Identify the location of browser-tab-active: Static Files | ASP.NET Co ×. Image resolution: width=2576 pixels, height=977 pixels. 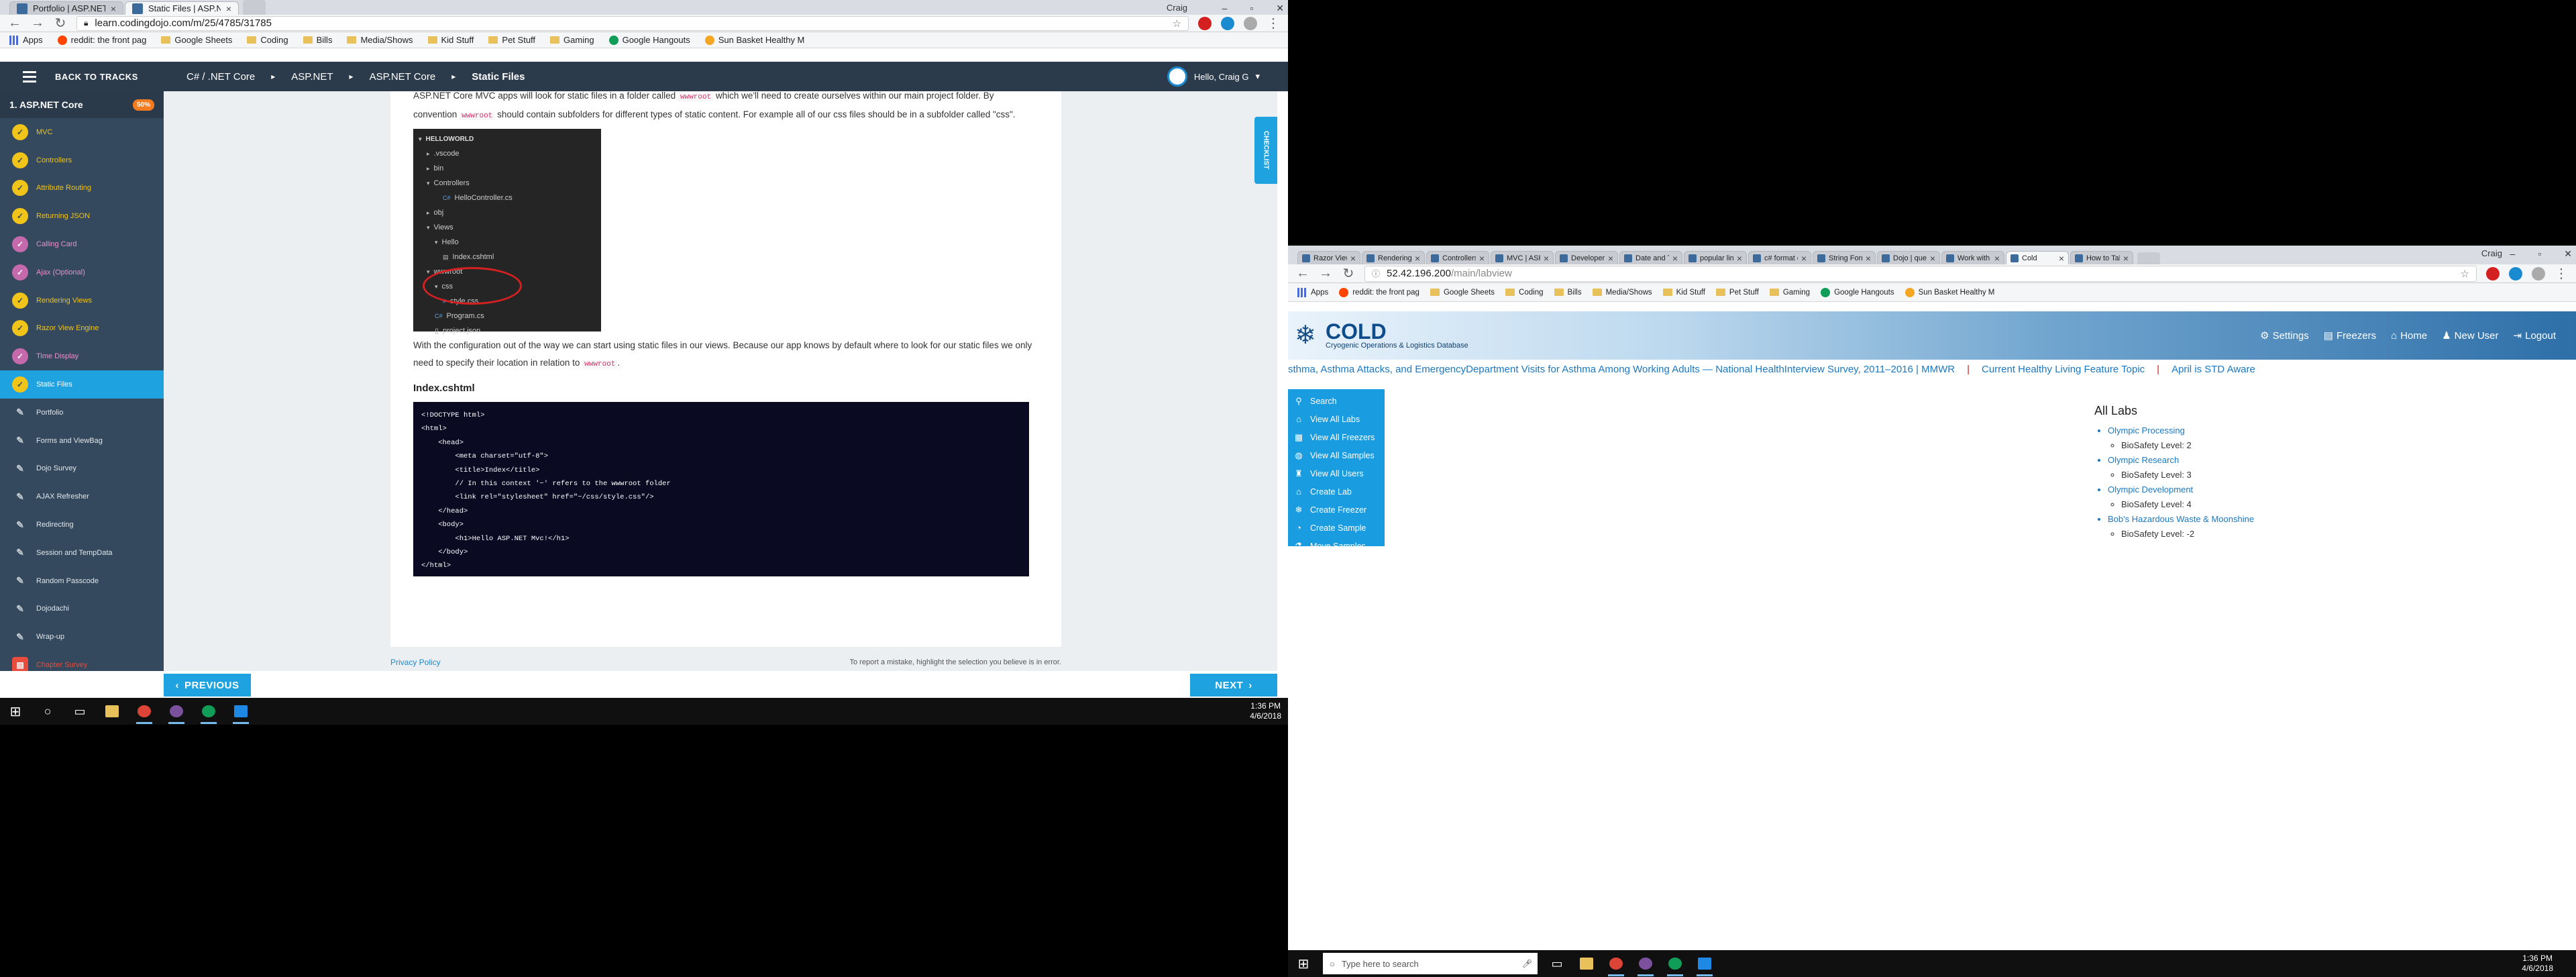
(182, 8).